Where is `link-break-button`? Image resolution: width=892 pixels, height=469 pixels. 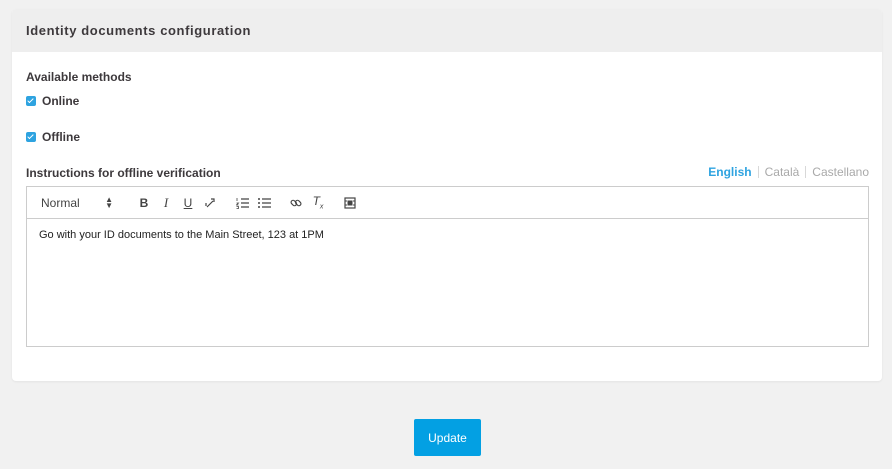
link-break-button is located at coordinates (210, 203).